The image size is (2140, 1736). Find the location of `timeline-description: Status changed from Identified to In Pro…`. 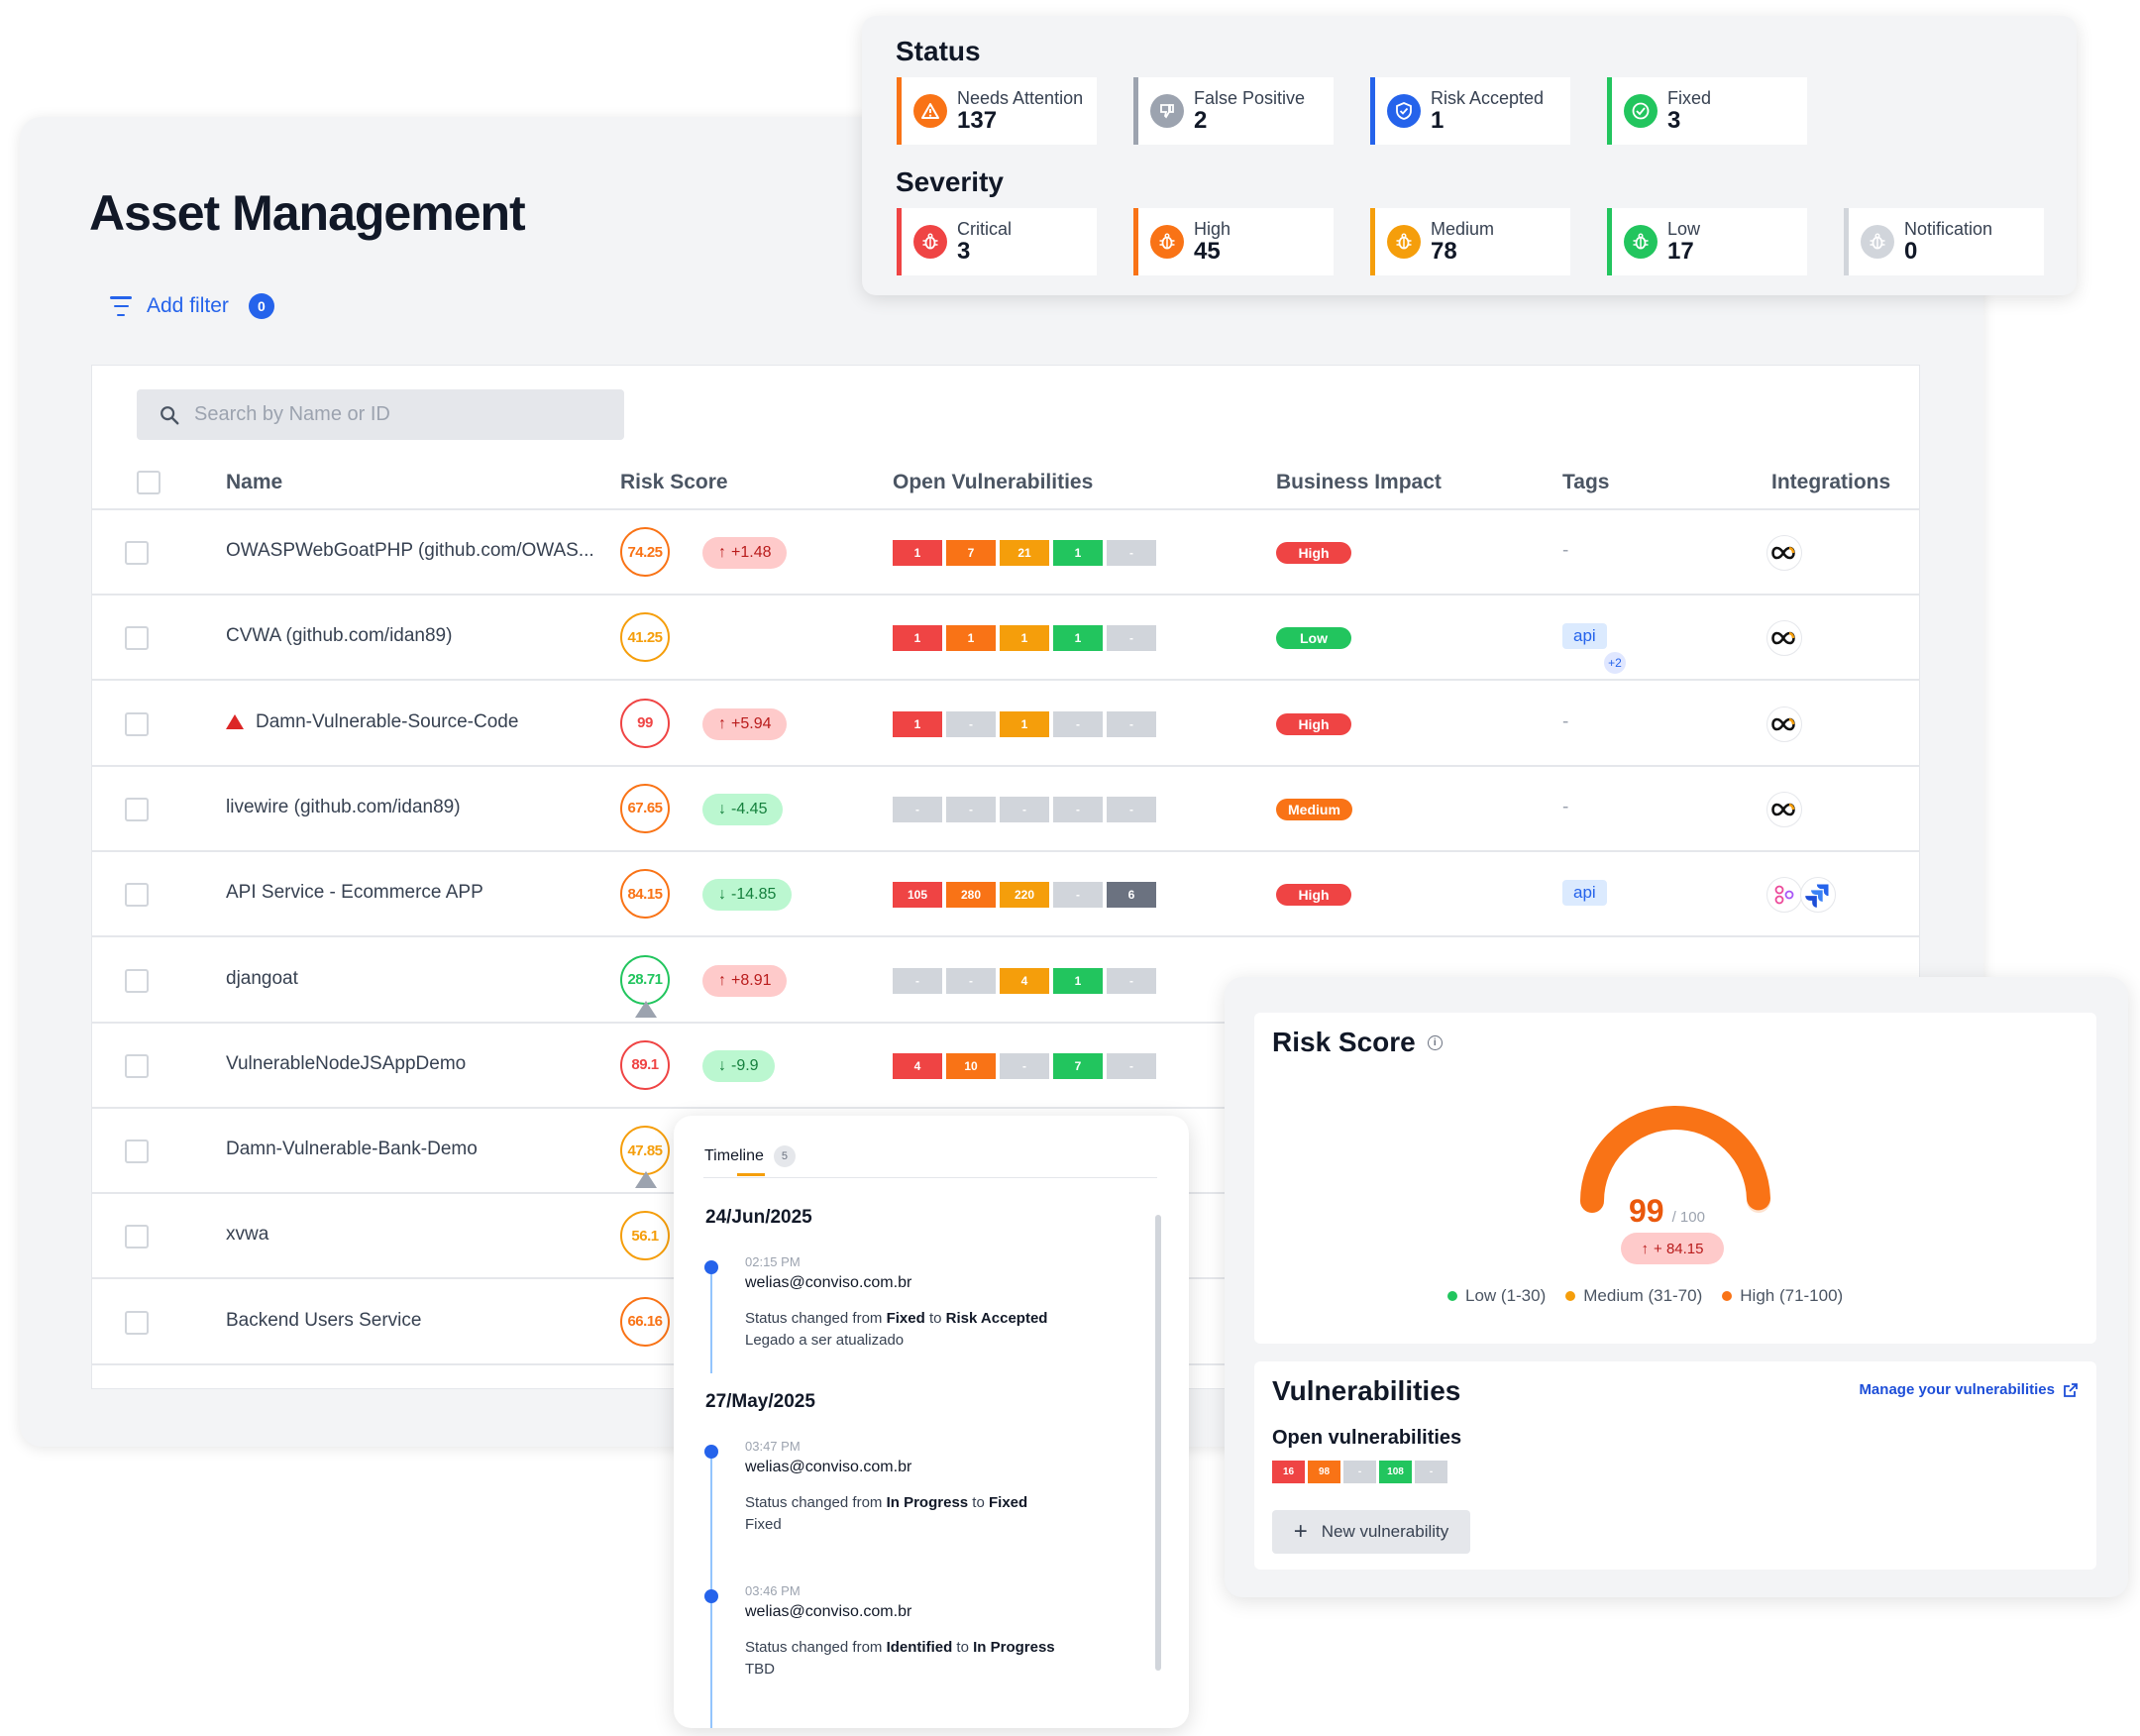

timeline-description: Status changed from Identified to In Pro… is located at coordinates (900, 1647).